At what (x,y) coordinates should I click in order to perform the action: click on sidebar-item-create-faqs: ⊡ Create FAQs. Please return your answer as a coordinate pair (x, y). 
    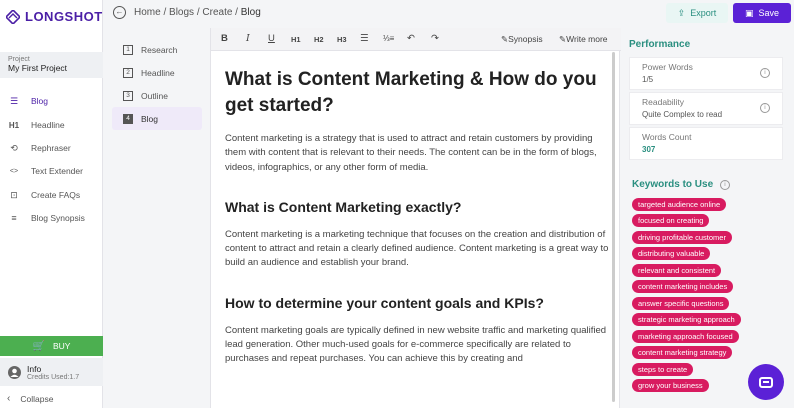
    Looking at the image, I should click on (51, 195).